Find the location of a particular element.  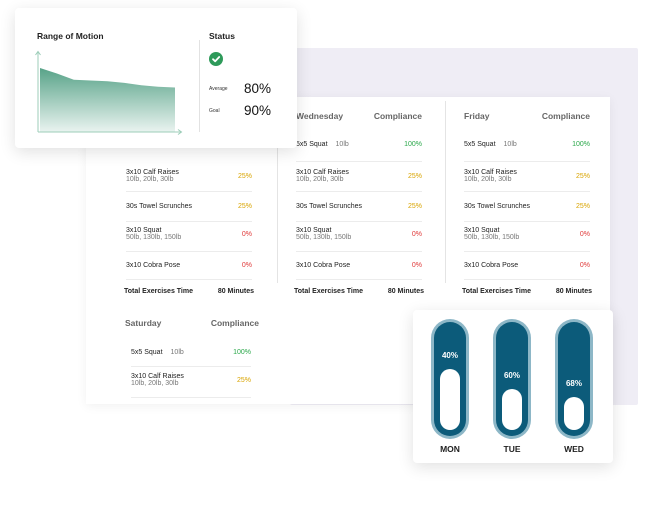

tube-track: 40% is located at coordinates (450, 379).